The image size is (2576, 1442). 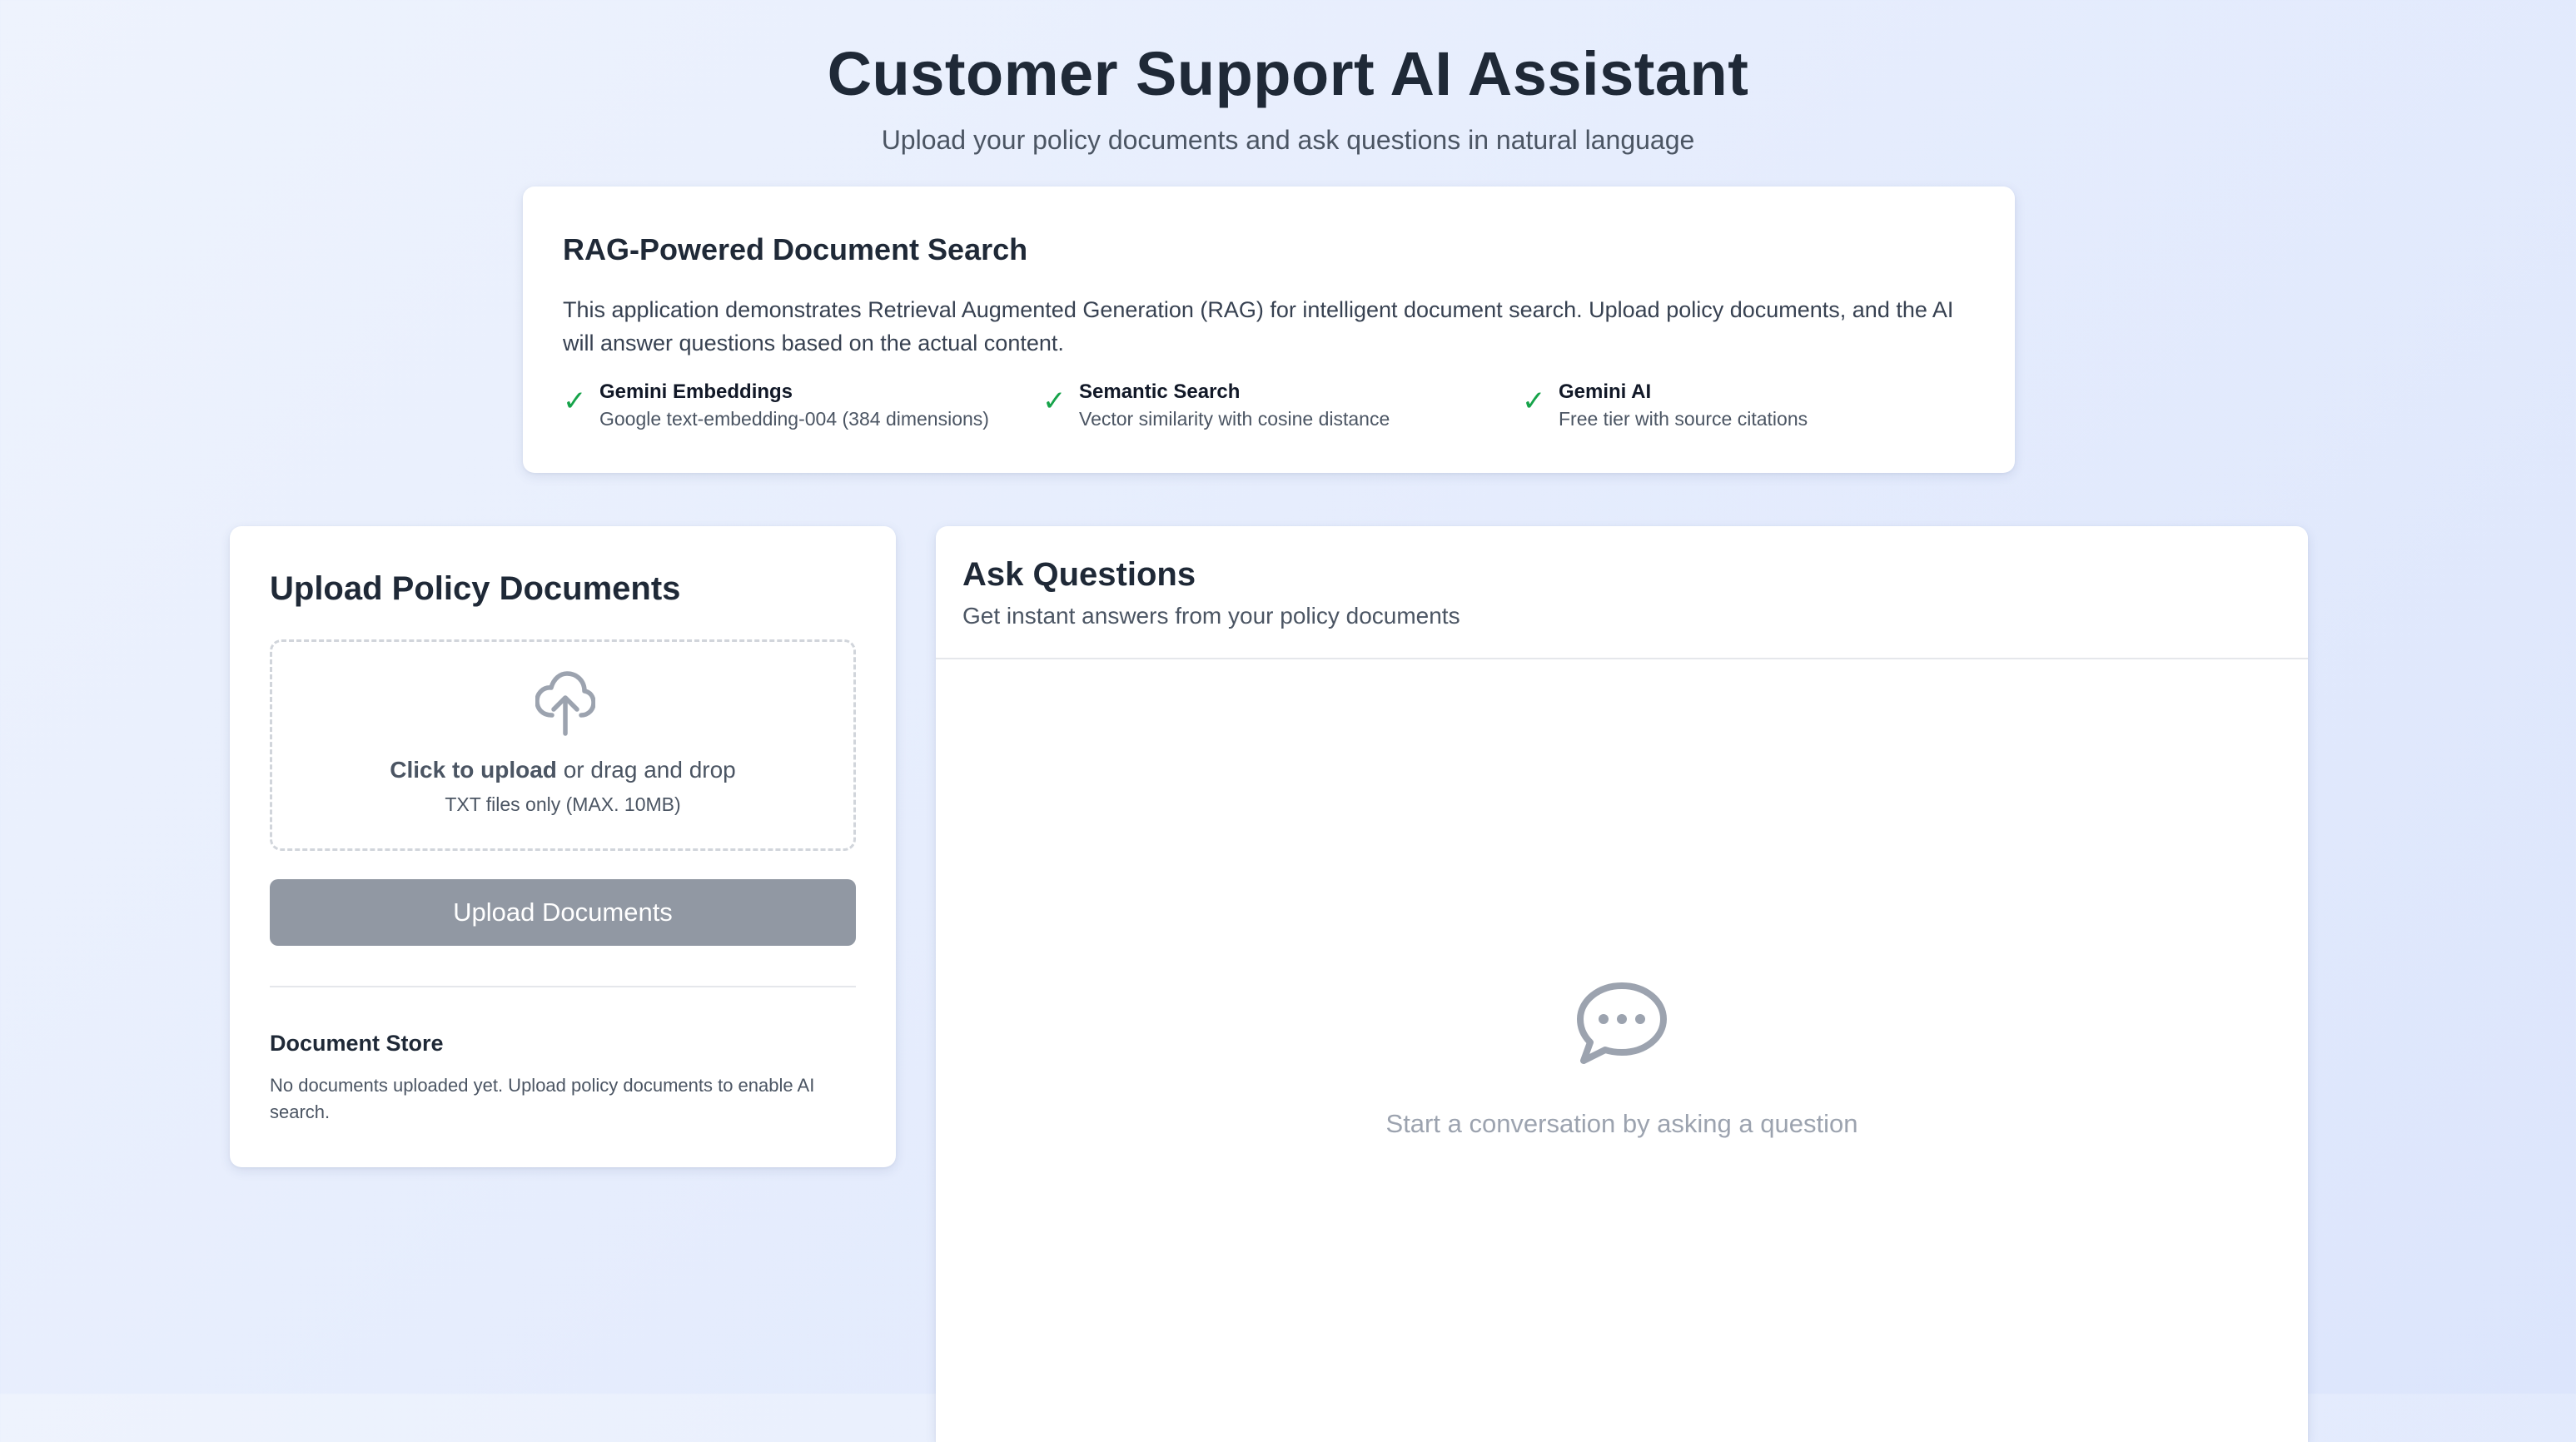 I want to click on dropzone-instructions: Click to upload or drag and drop, so click(x=562, y=770).